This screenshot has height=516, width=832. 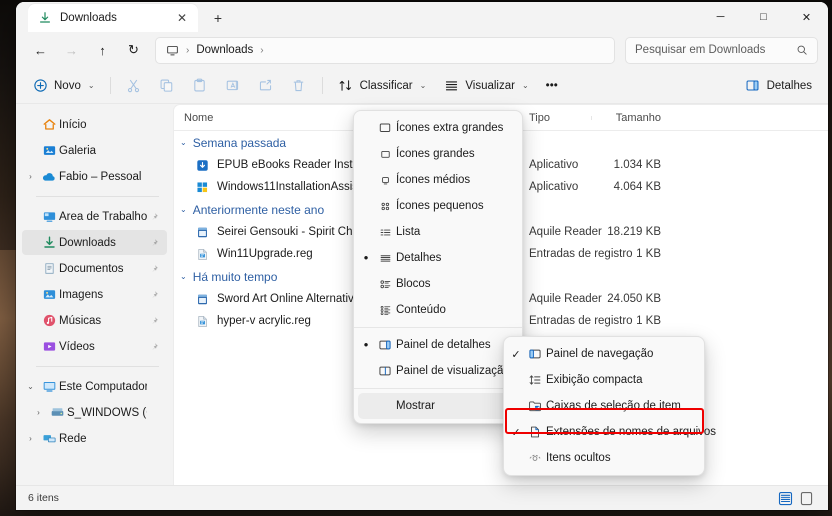 What do you see at coordinates (49, 150) in the screenshot?
I see `gallery-icon` at bounding box center [49, 150].